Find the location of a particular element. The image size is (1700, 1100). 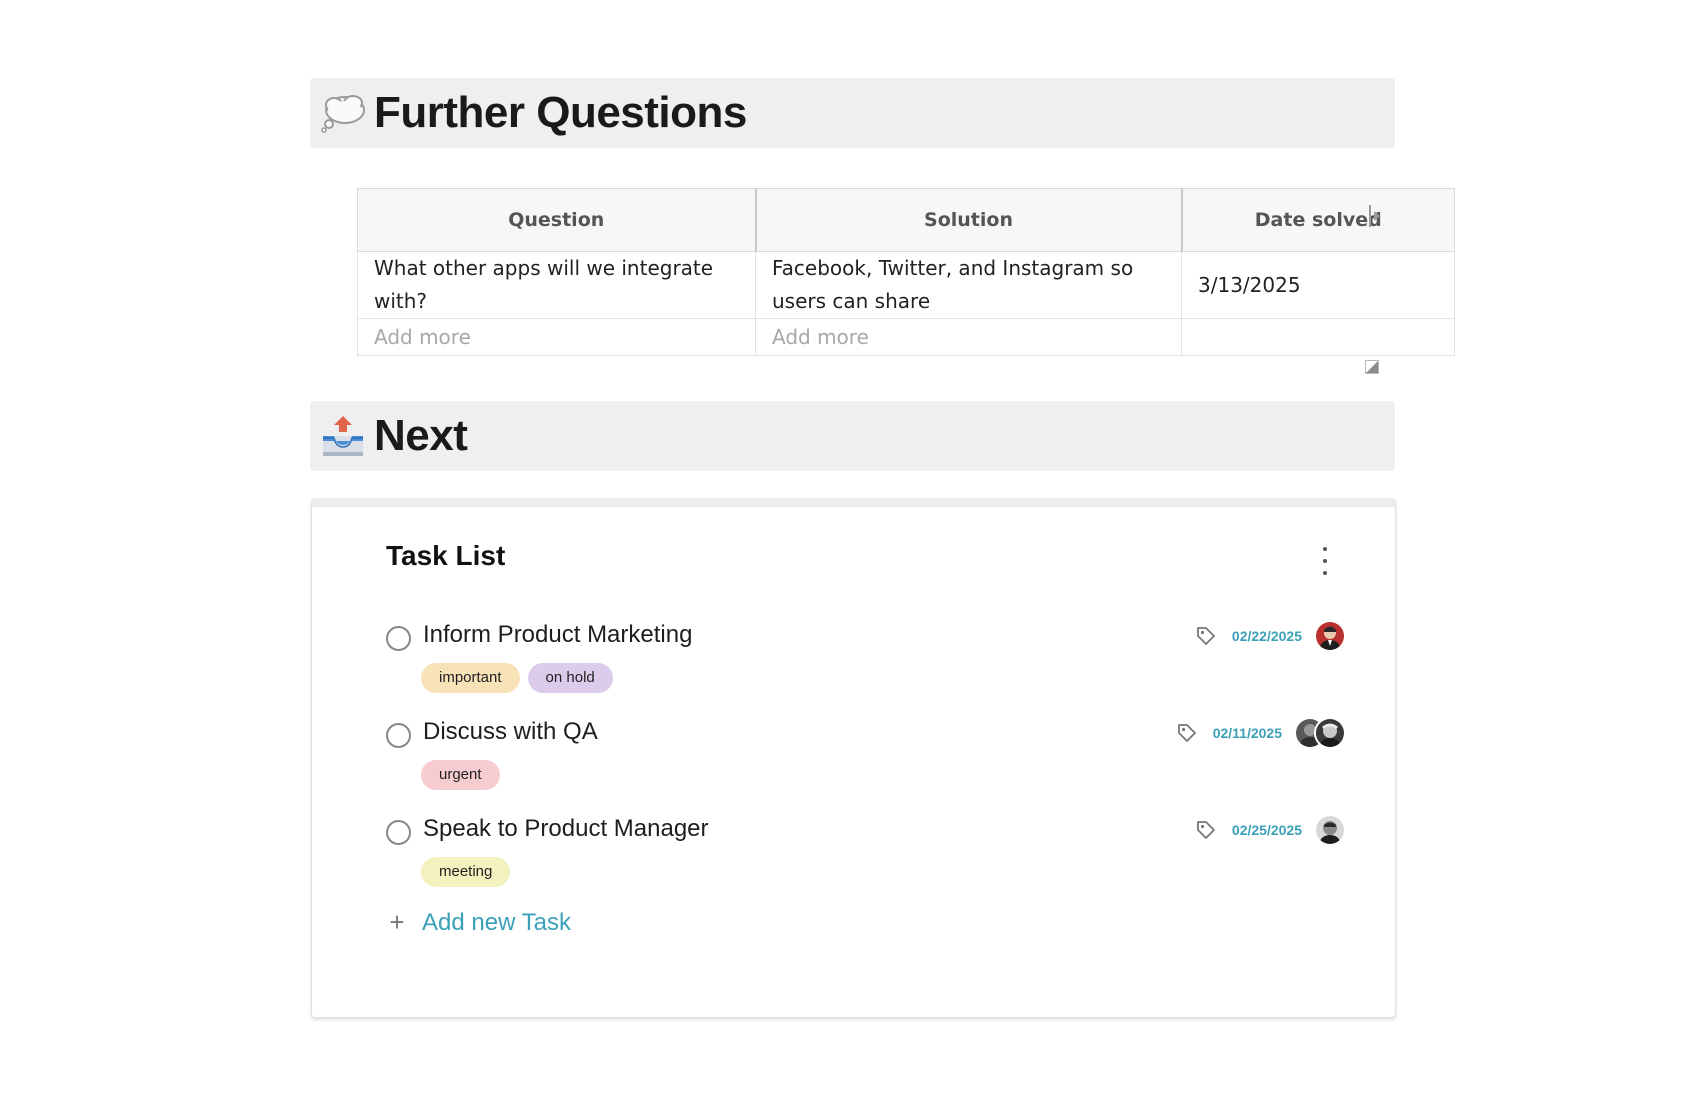

table-header-row: Question Solution Date solved is located at coordinates (906, 220).